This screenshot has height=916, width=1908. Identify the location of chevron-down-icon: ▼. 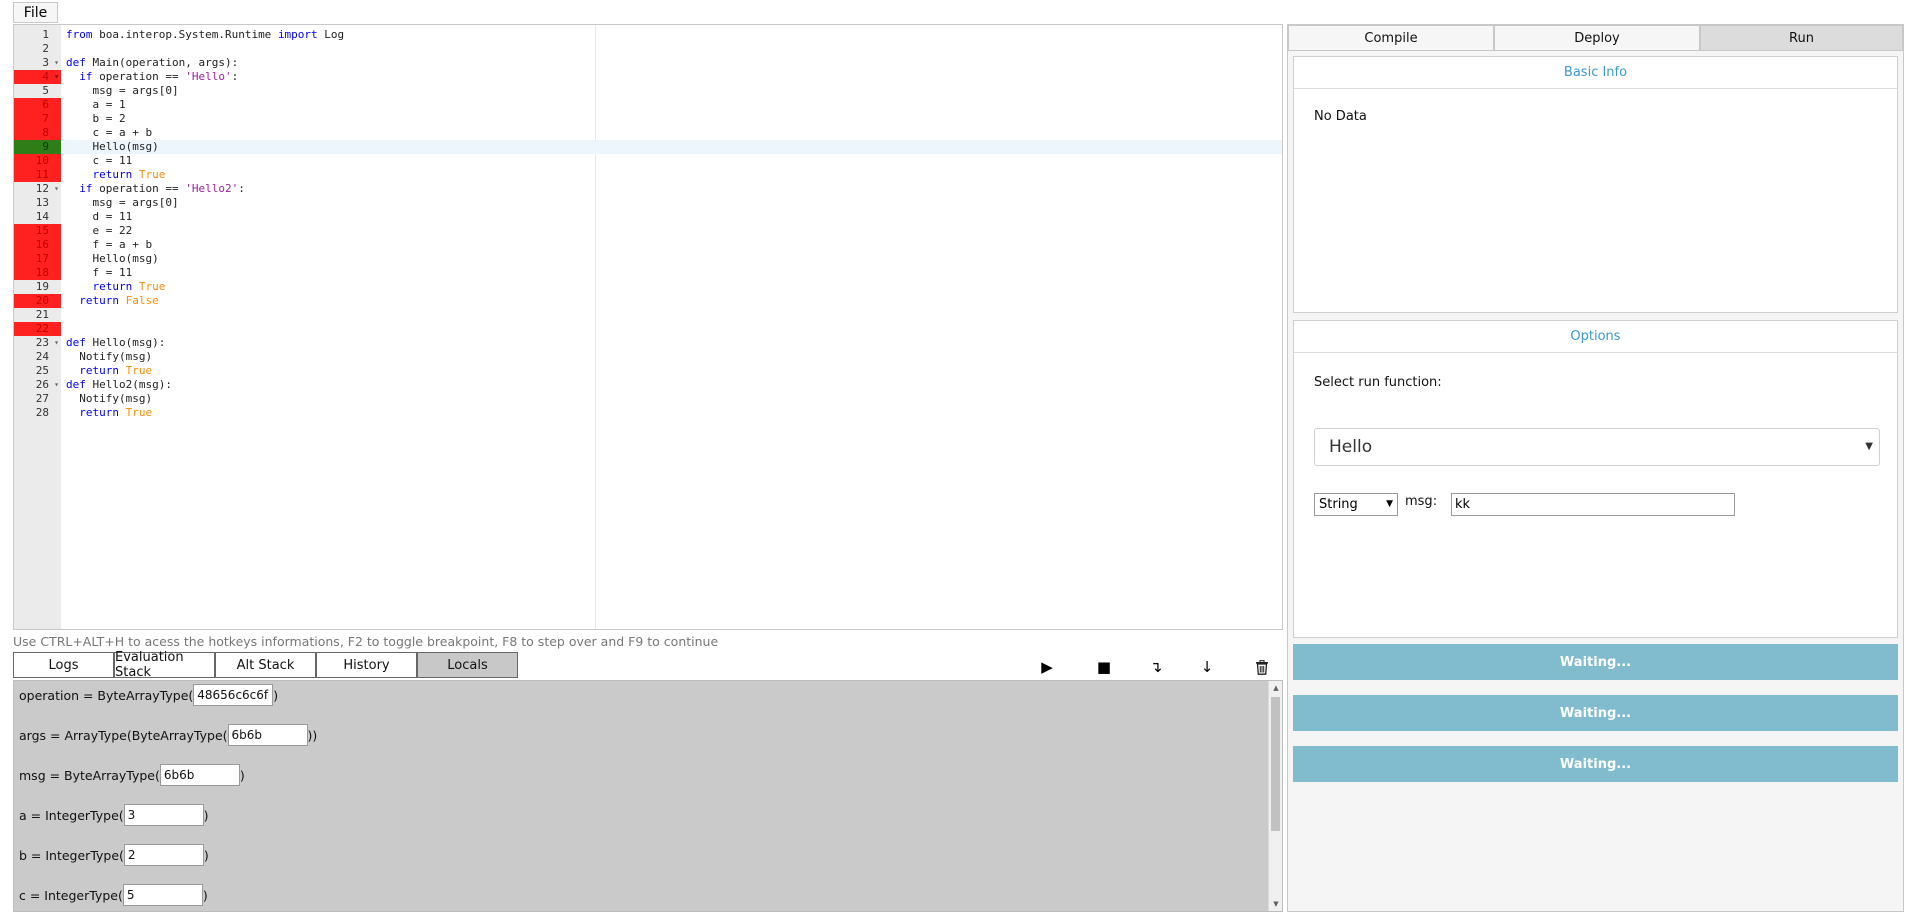
(1869, 446).